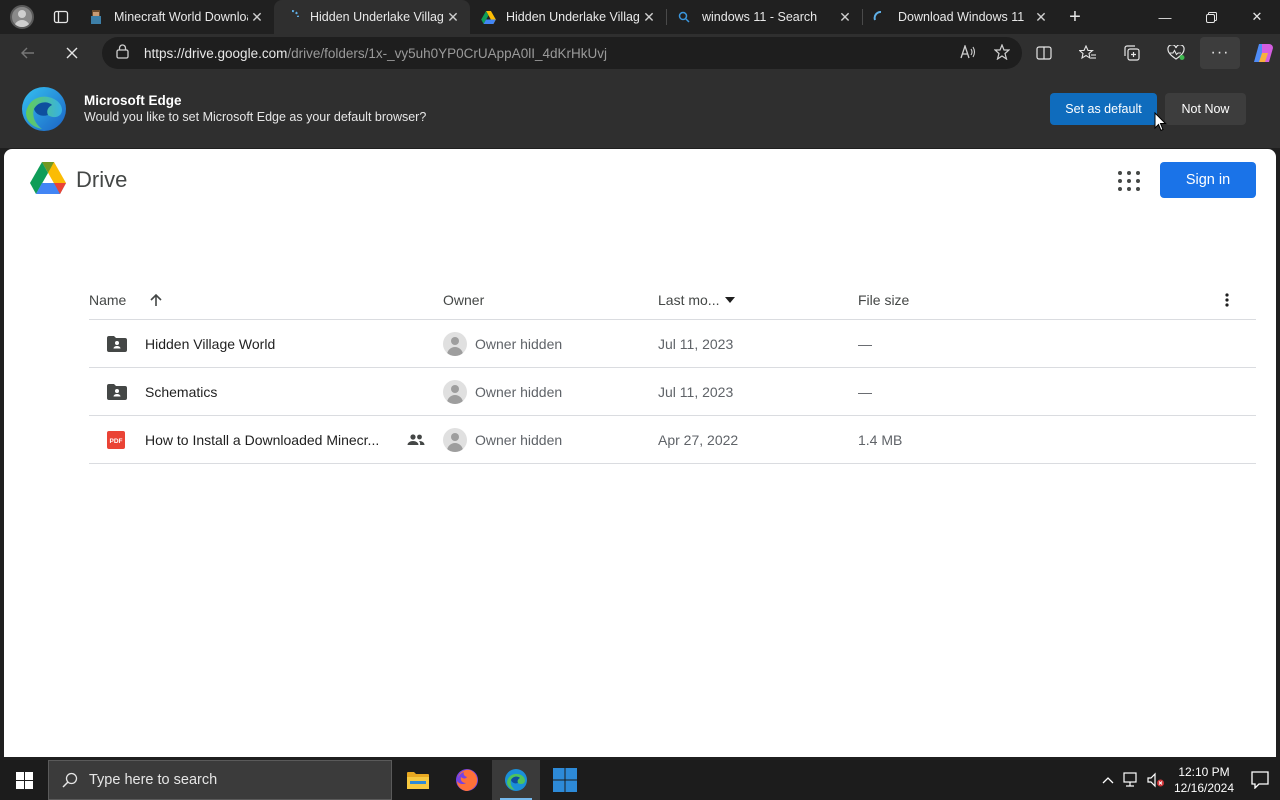 The height and width of the screenshot is (800, 1280). I want to click on arrow-up-icon, so click(156, 299).